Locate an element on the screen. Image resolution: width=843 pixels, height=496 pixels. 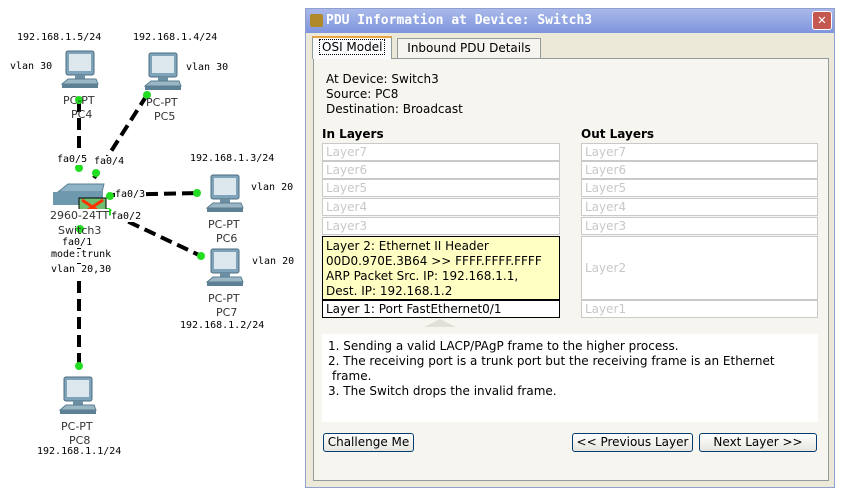
in-layers-header: In Layers is located at coordinates (353, 134).